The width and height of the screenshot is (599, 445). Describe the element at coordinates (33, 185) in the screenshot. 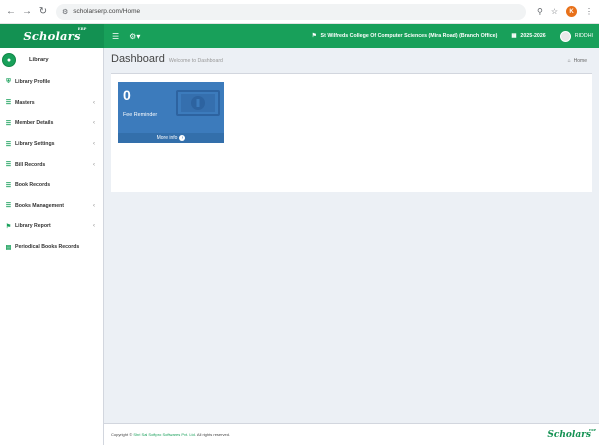

I see `sidebar-item-label: Book Records` at that location.